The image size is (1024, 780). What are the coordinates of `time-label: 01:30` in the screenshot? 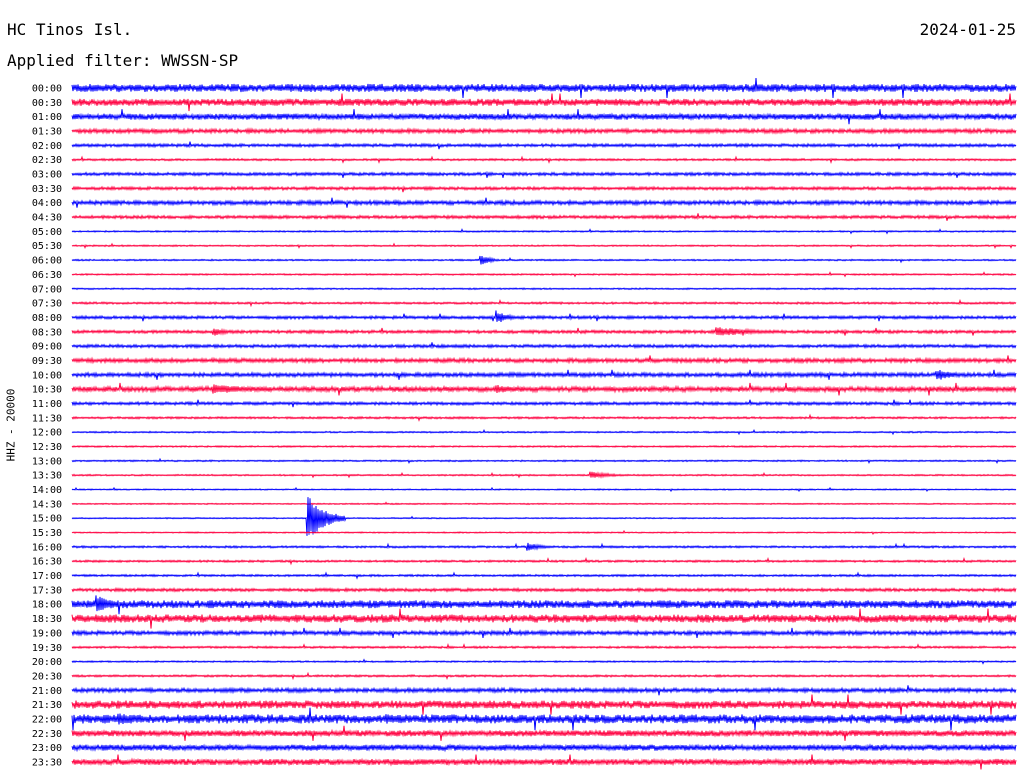 It's located at (47, 132).